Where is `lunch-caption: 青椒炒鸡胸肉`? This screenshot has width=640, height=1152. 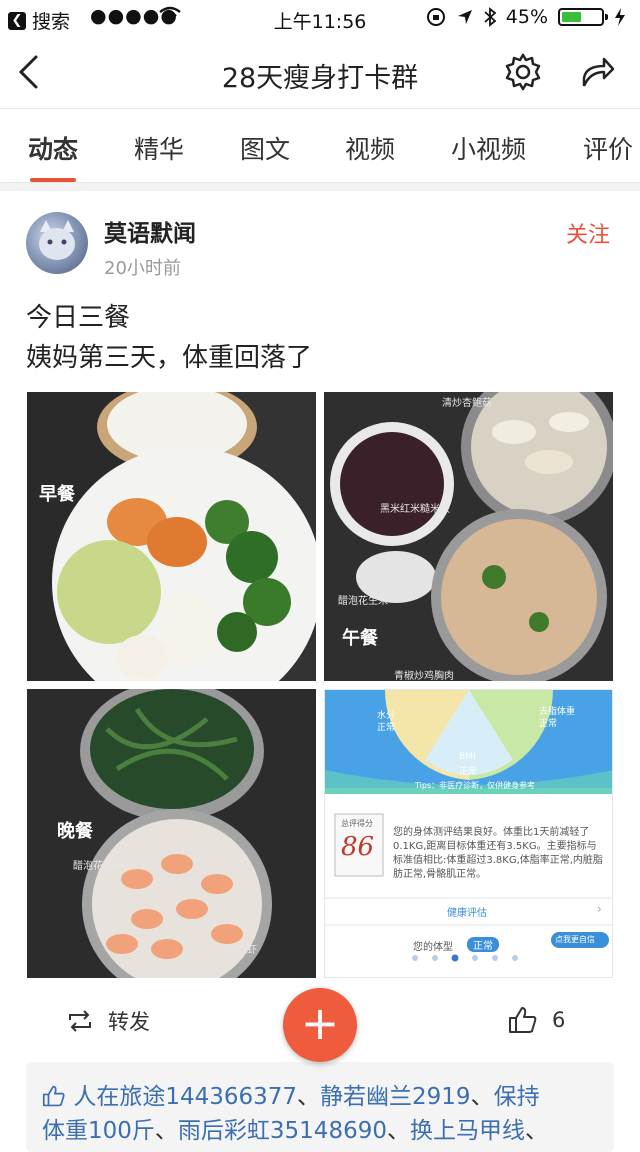 lunch-caption: 青椒炒鸡胸肉 is located at coordinates (424, 676).